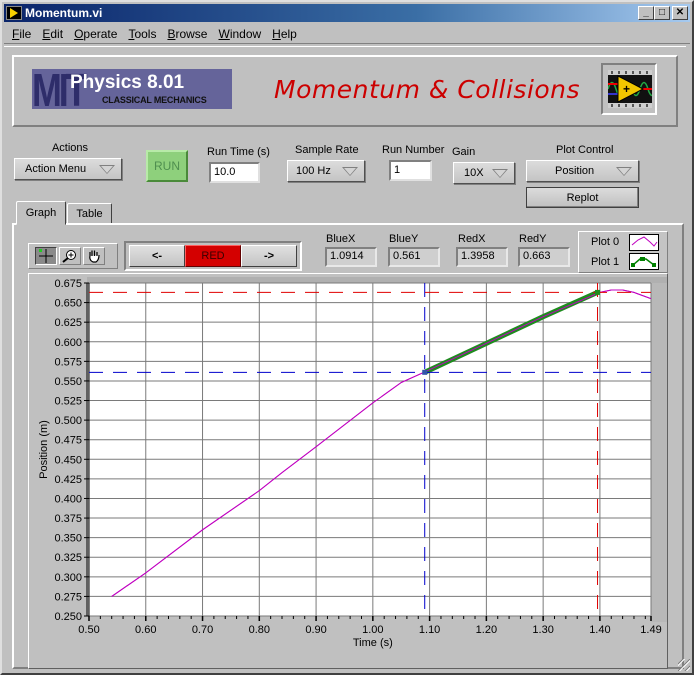 The height and width of the screenshot is (675, 694). What do you see at coordinates (644, 261) in the screenshot?
I see `legend-plot1-swatch` at bounding box center [644, 261].